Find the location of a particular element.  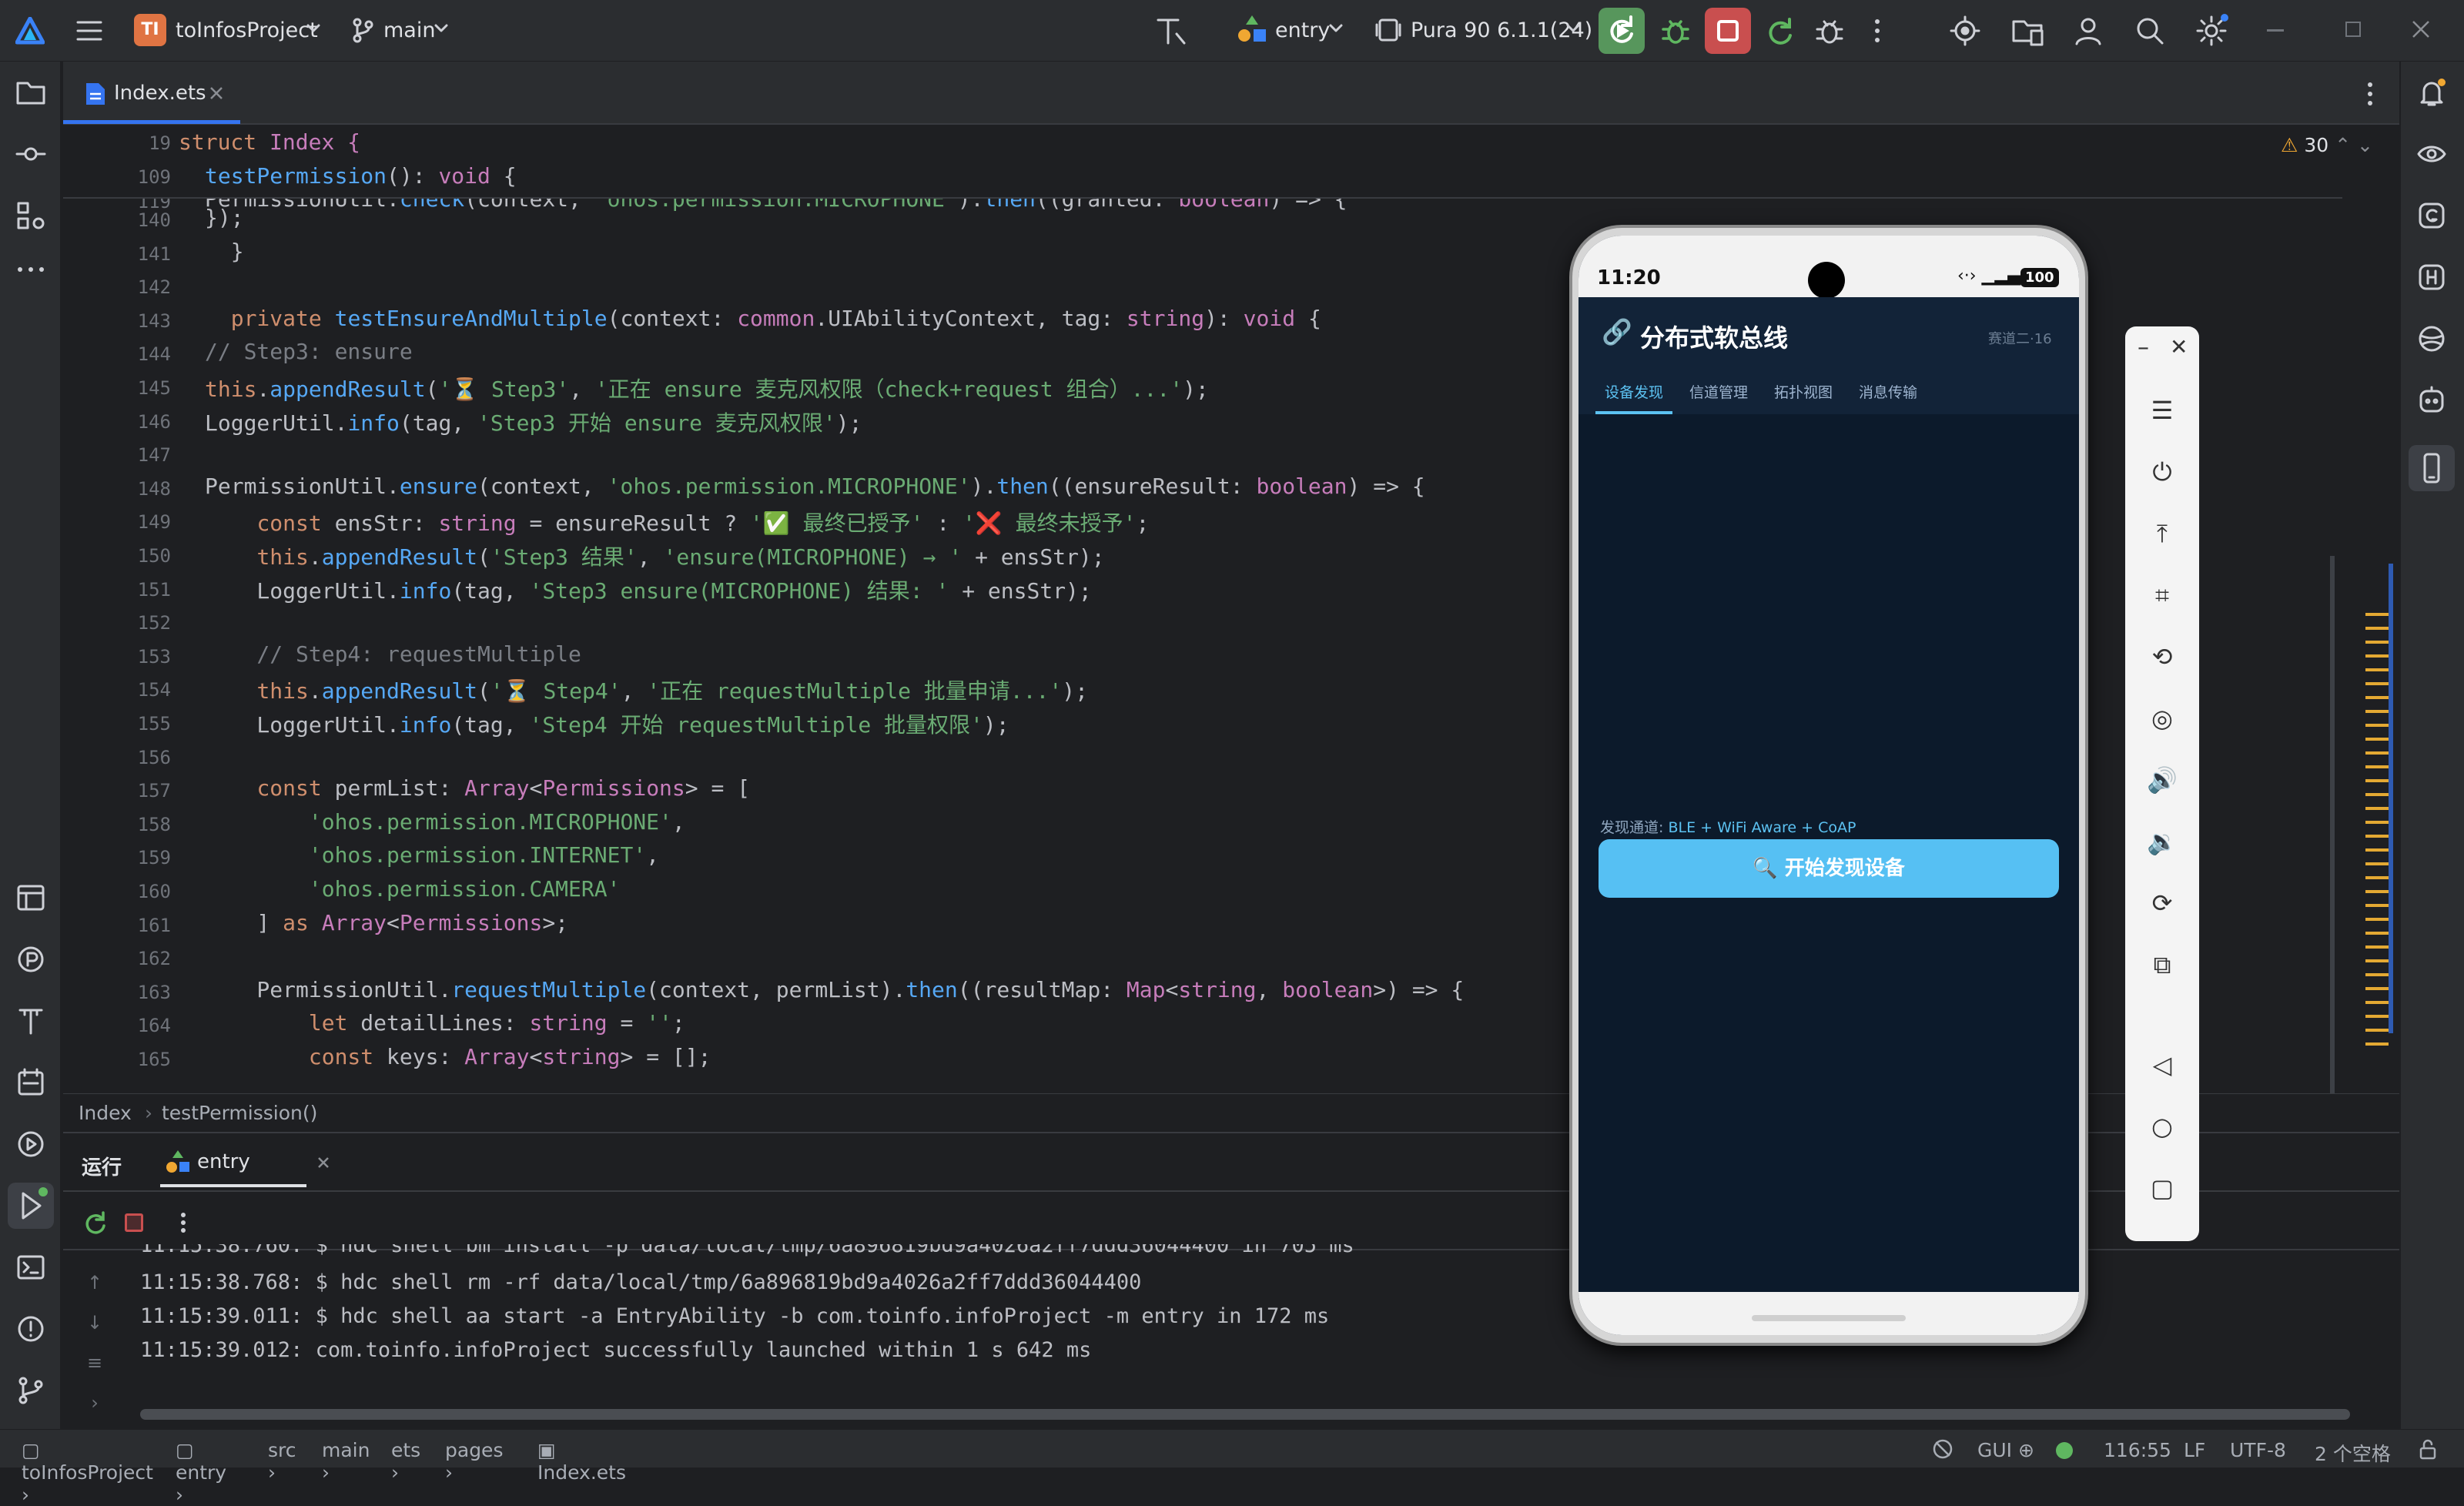

path-segment: pages › is located at coordinates (474, 1461).